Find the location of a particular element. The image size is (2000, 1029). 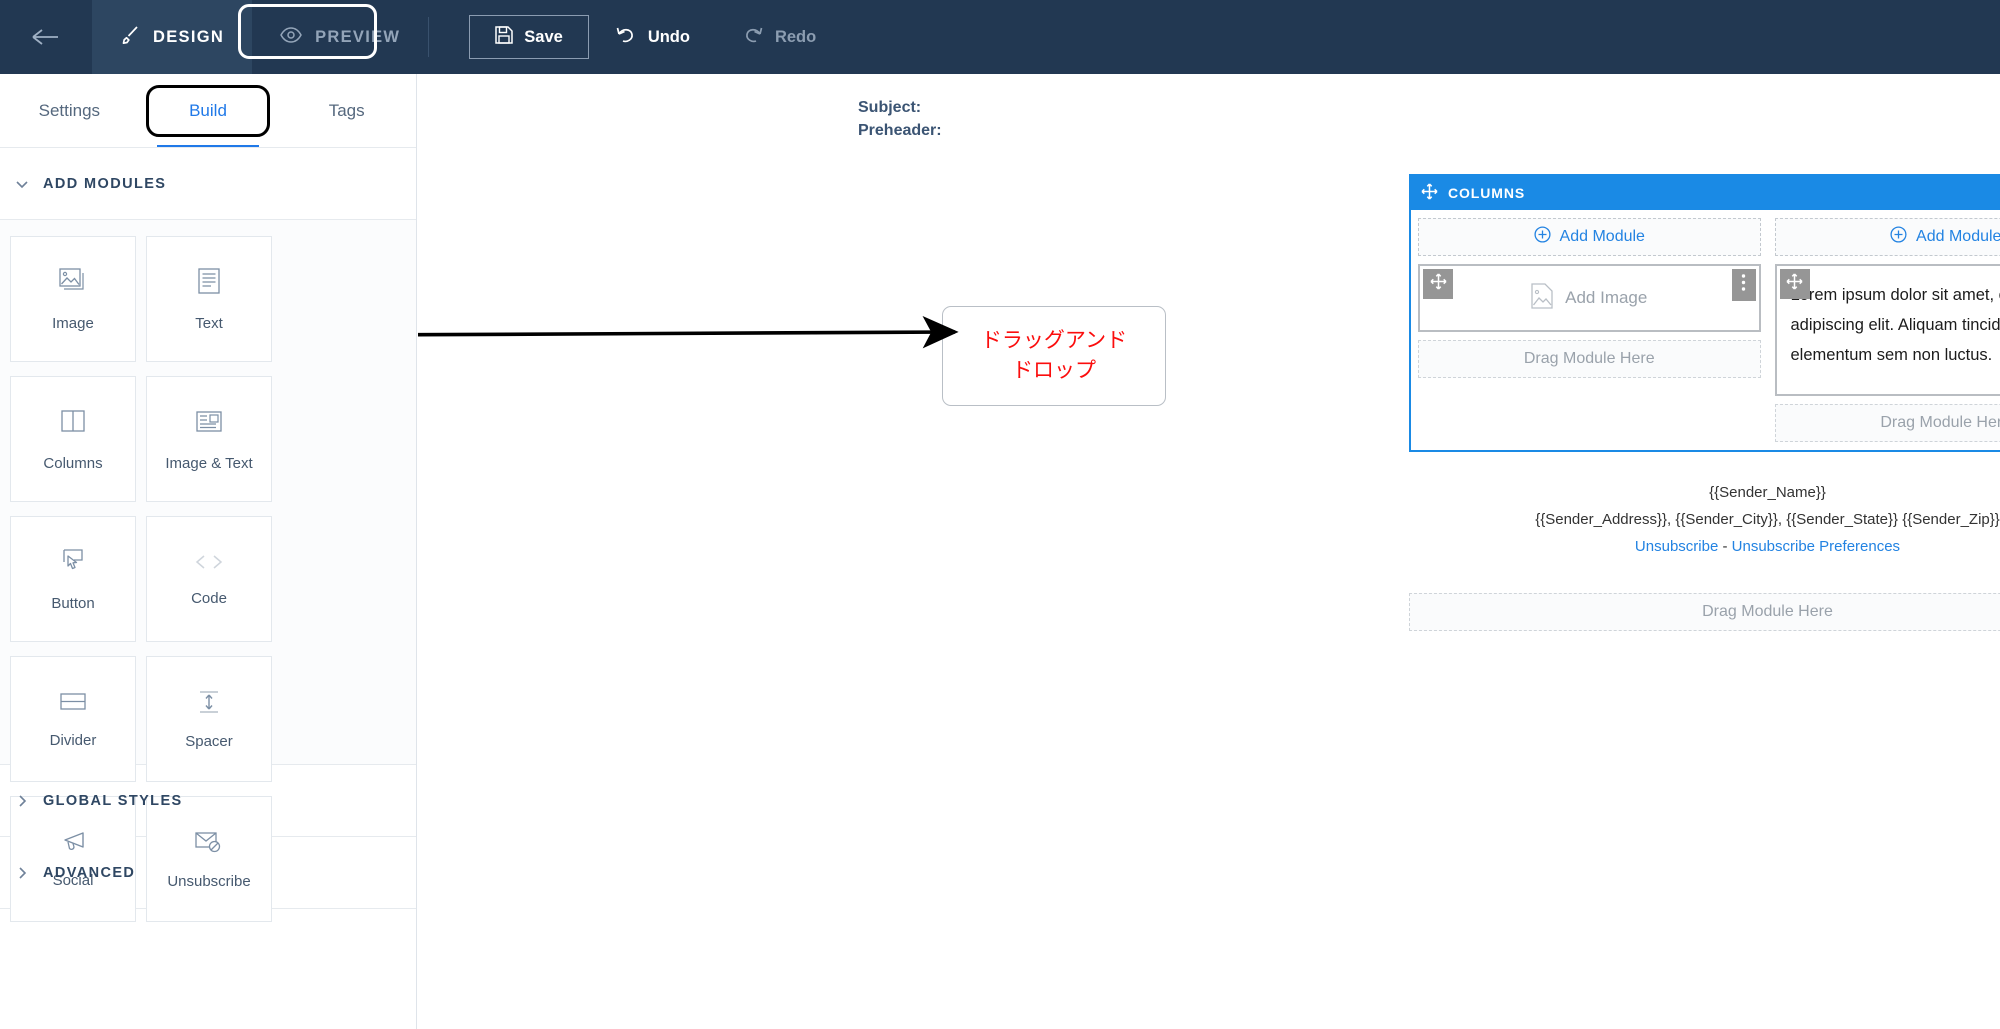

module-tile-code: Code is located at coordinates (209, 579).